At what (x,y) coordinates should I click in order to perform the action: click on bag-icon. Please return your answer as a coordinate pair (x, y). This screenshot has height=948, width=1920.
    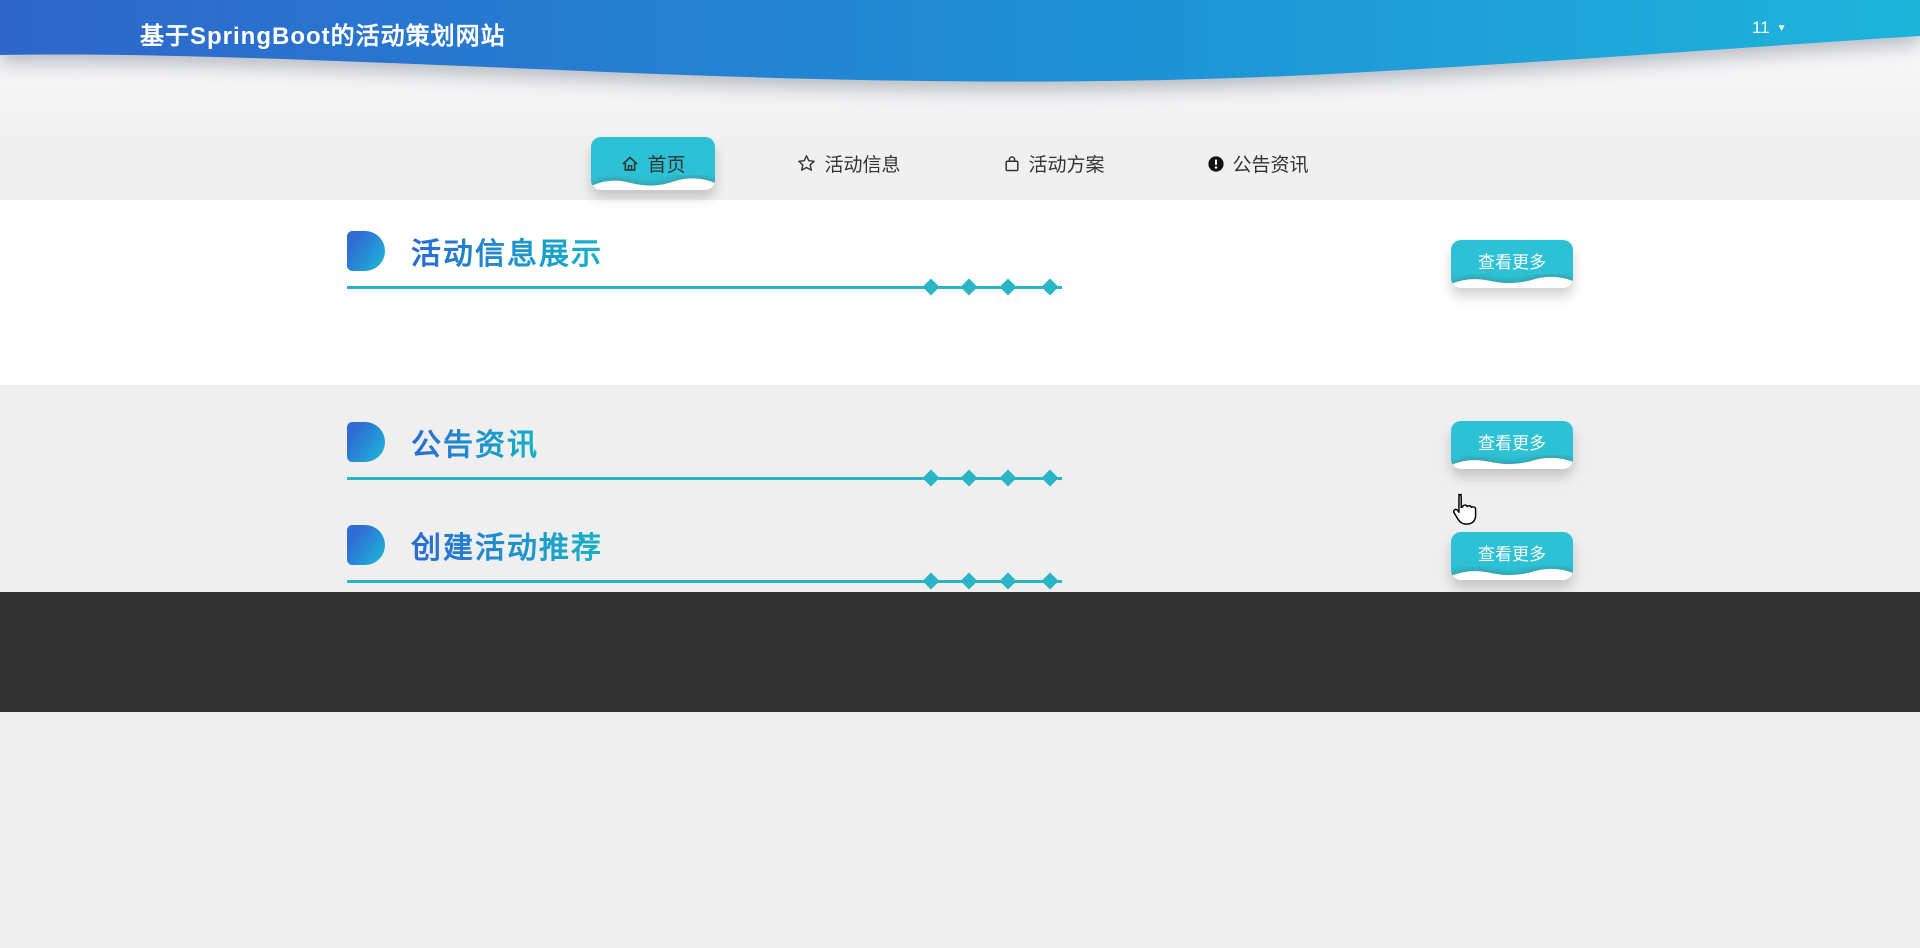
    Looking at the image, I should click on (1011, 163).